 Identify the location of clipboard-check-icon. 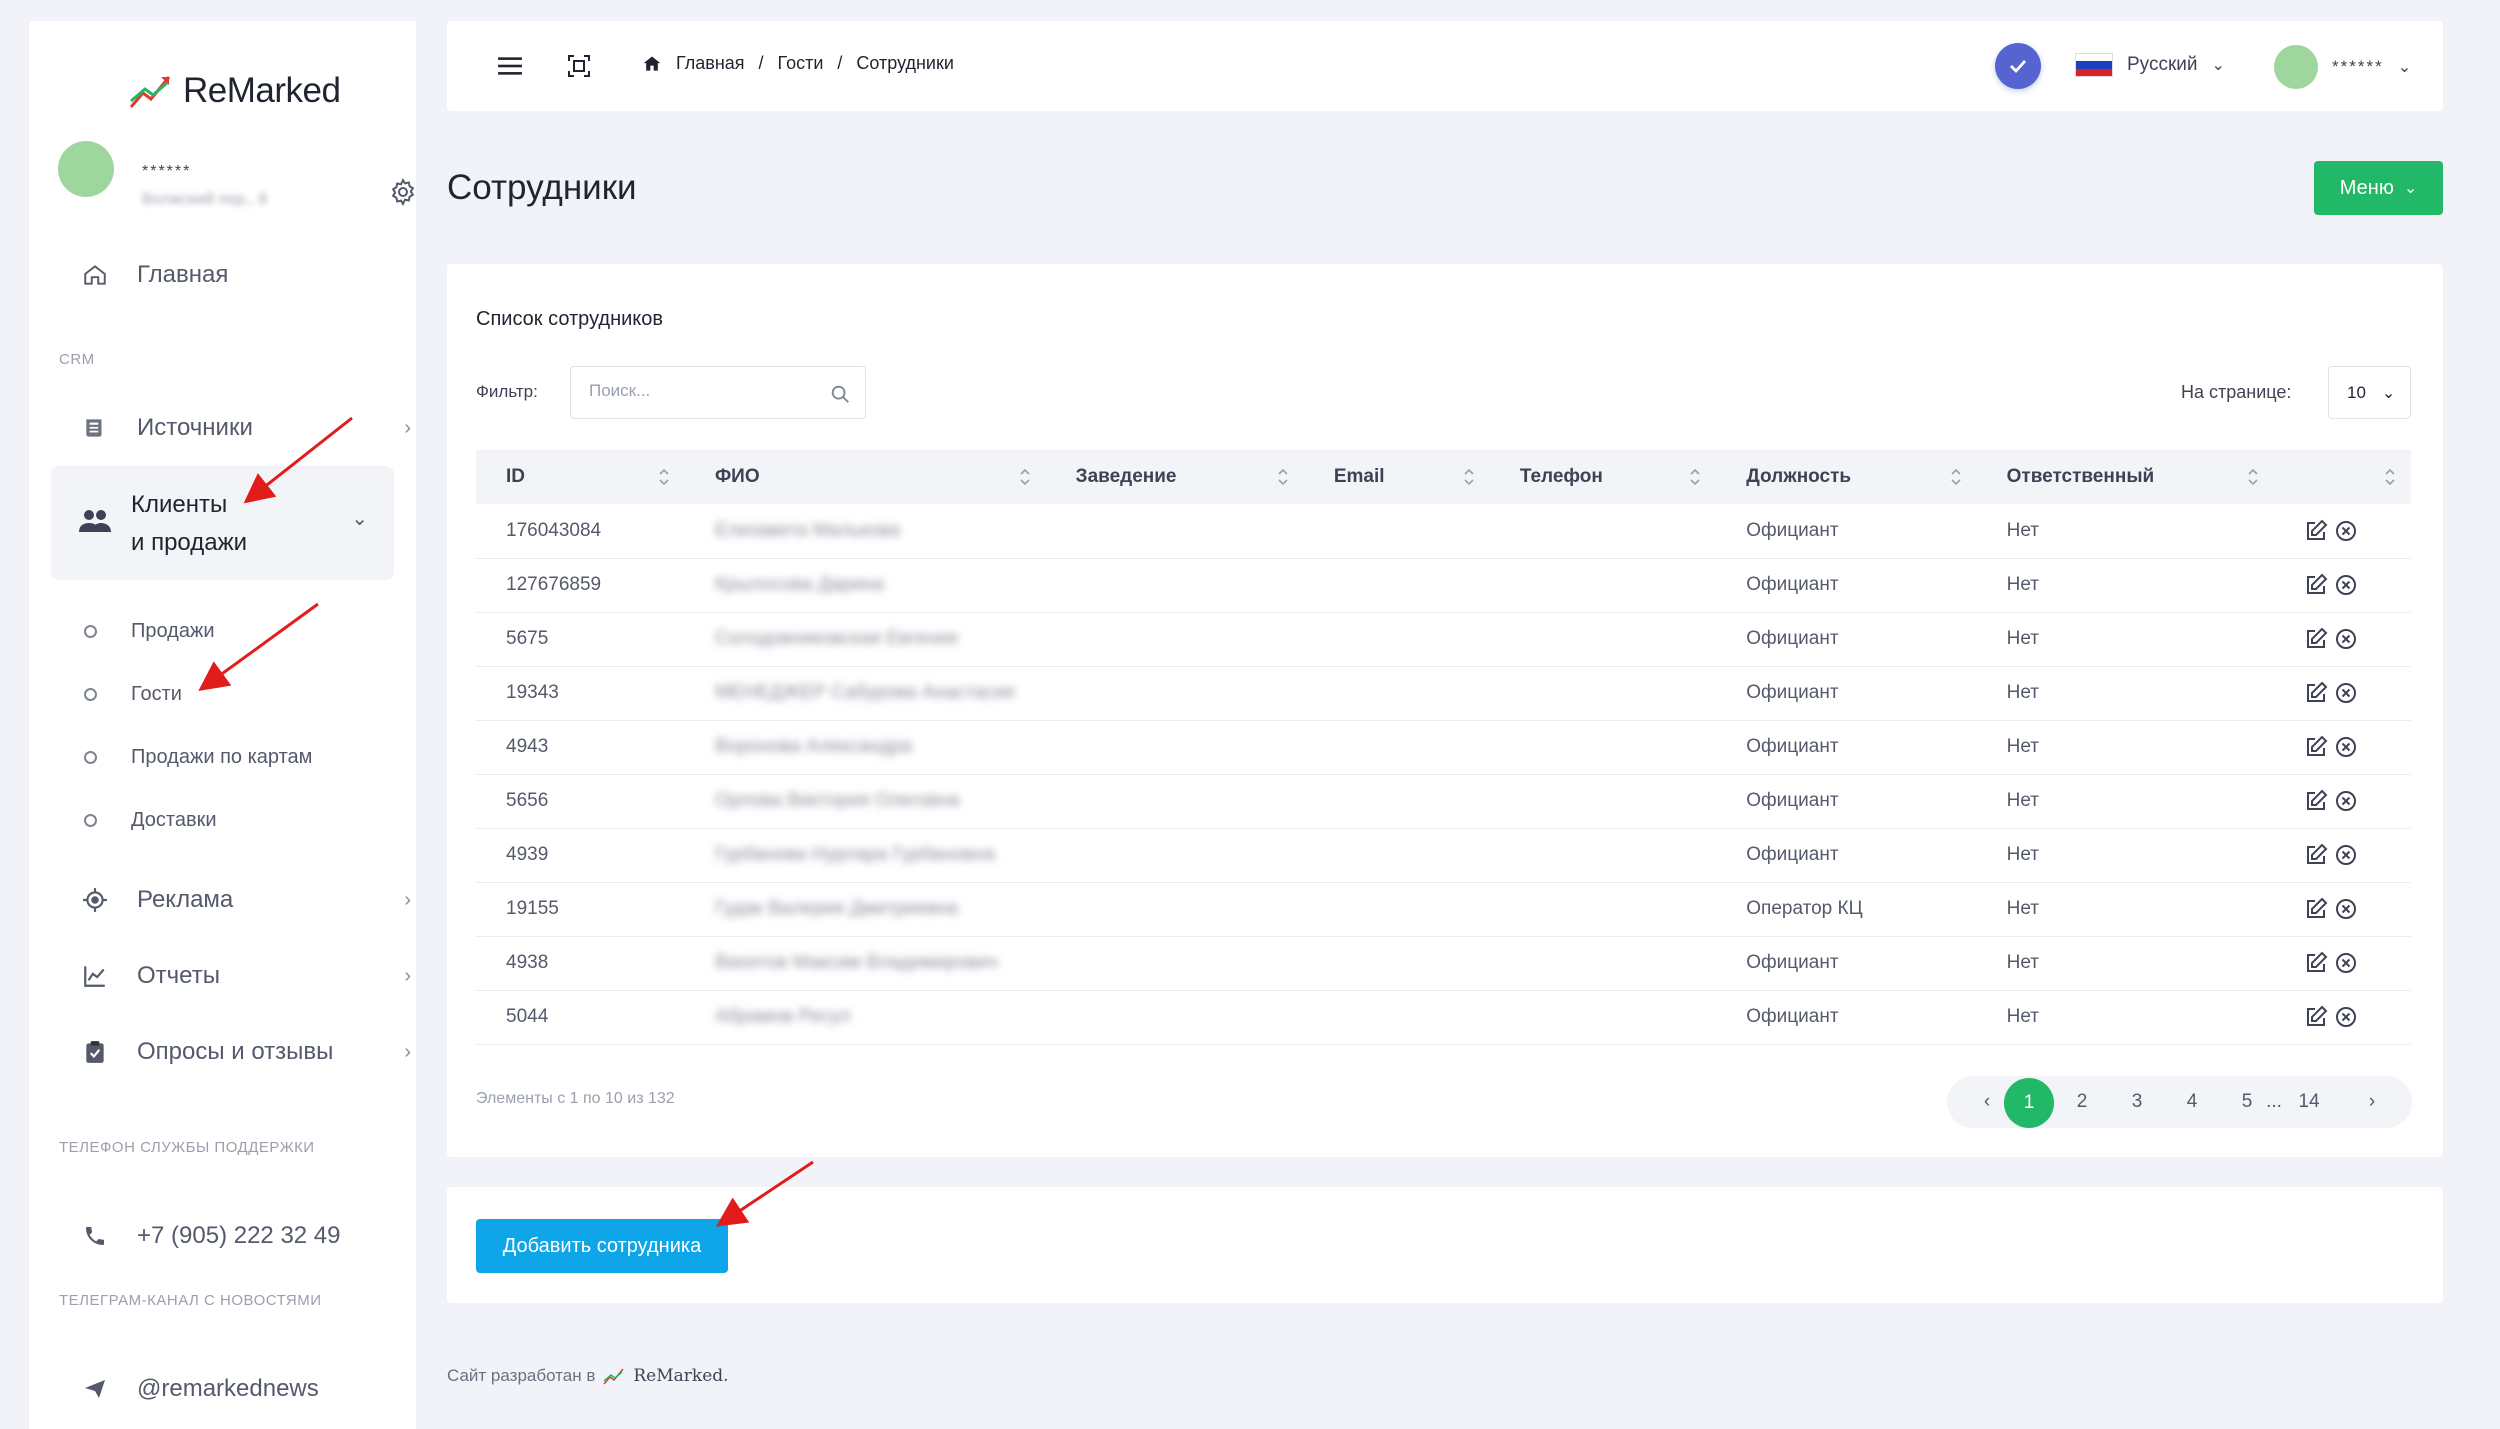
(95, 1052).